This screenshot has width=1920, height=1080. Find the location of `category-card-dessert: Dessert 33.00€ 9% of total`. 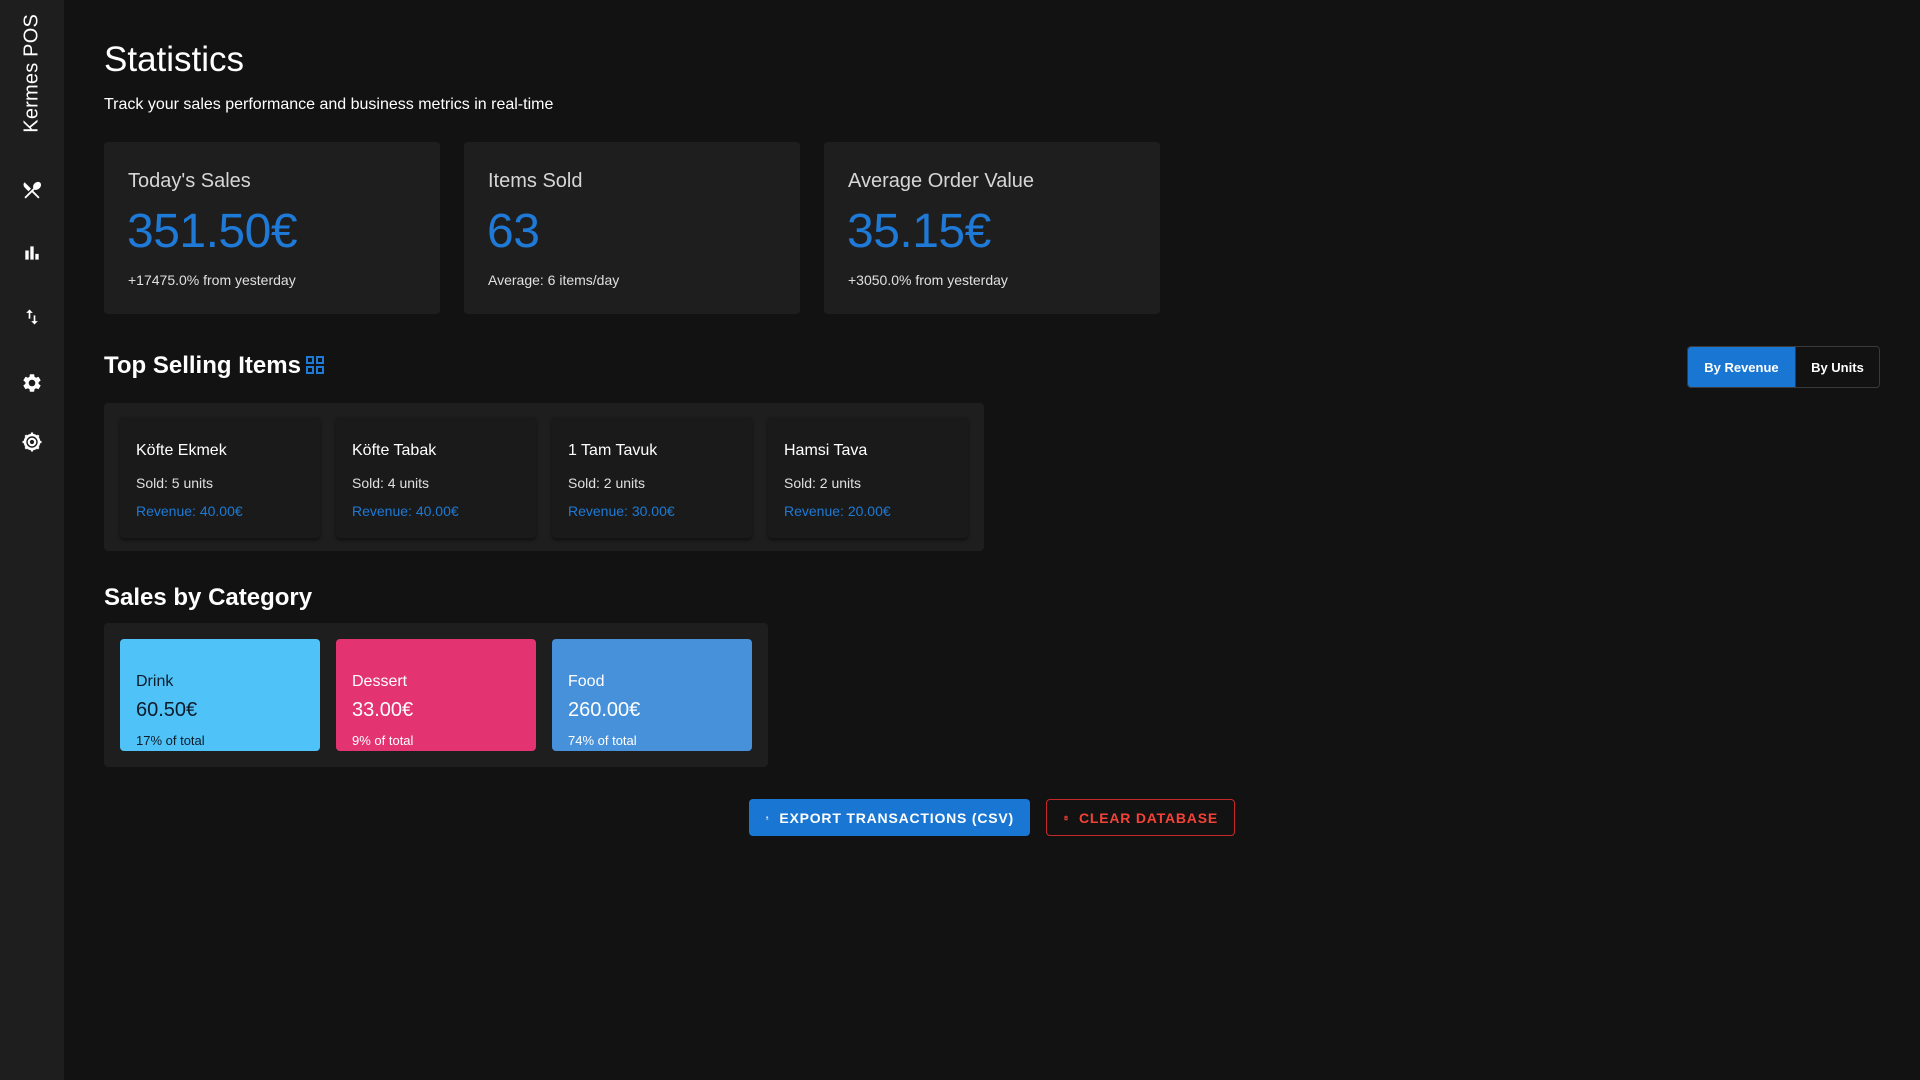

category-card-dessert: Dessert 33.00€ 9% of total is located at coordinates (436, 695).